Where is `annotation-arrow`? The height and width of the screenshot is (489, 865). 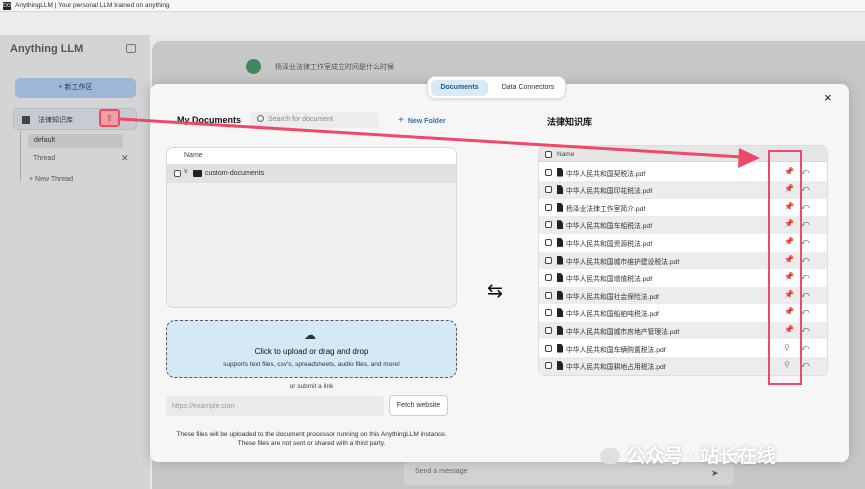
annotation-arrow is located at coordinates (439, 142).